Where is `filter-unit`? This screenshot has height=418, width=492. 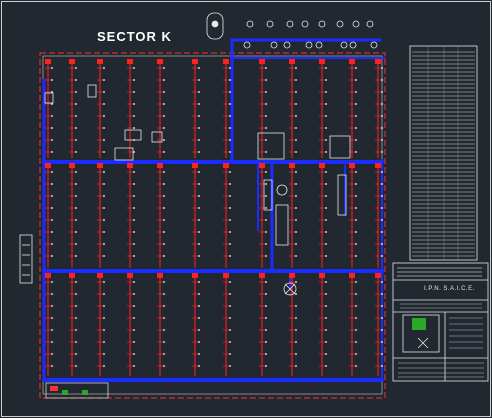 filter-unit is located at coordinates (282, 225).